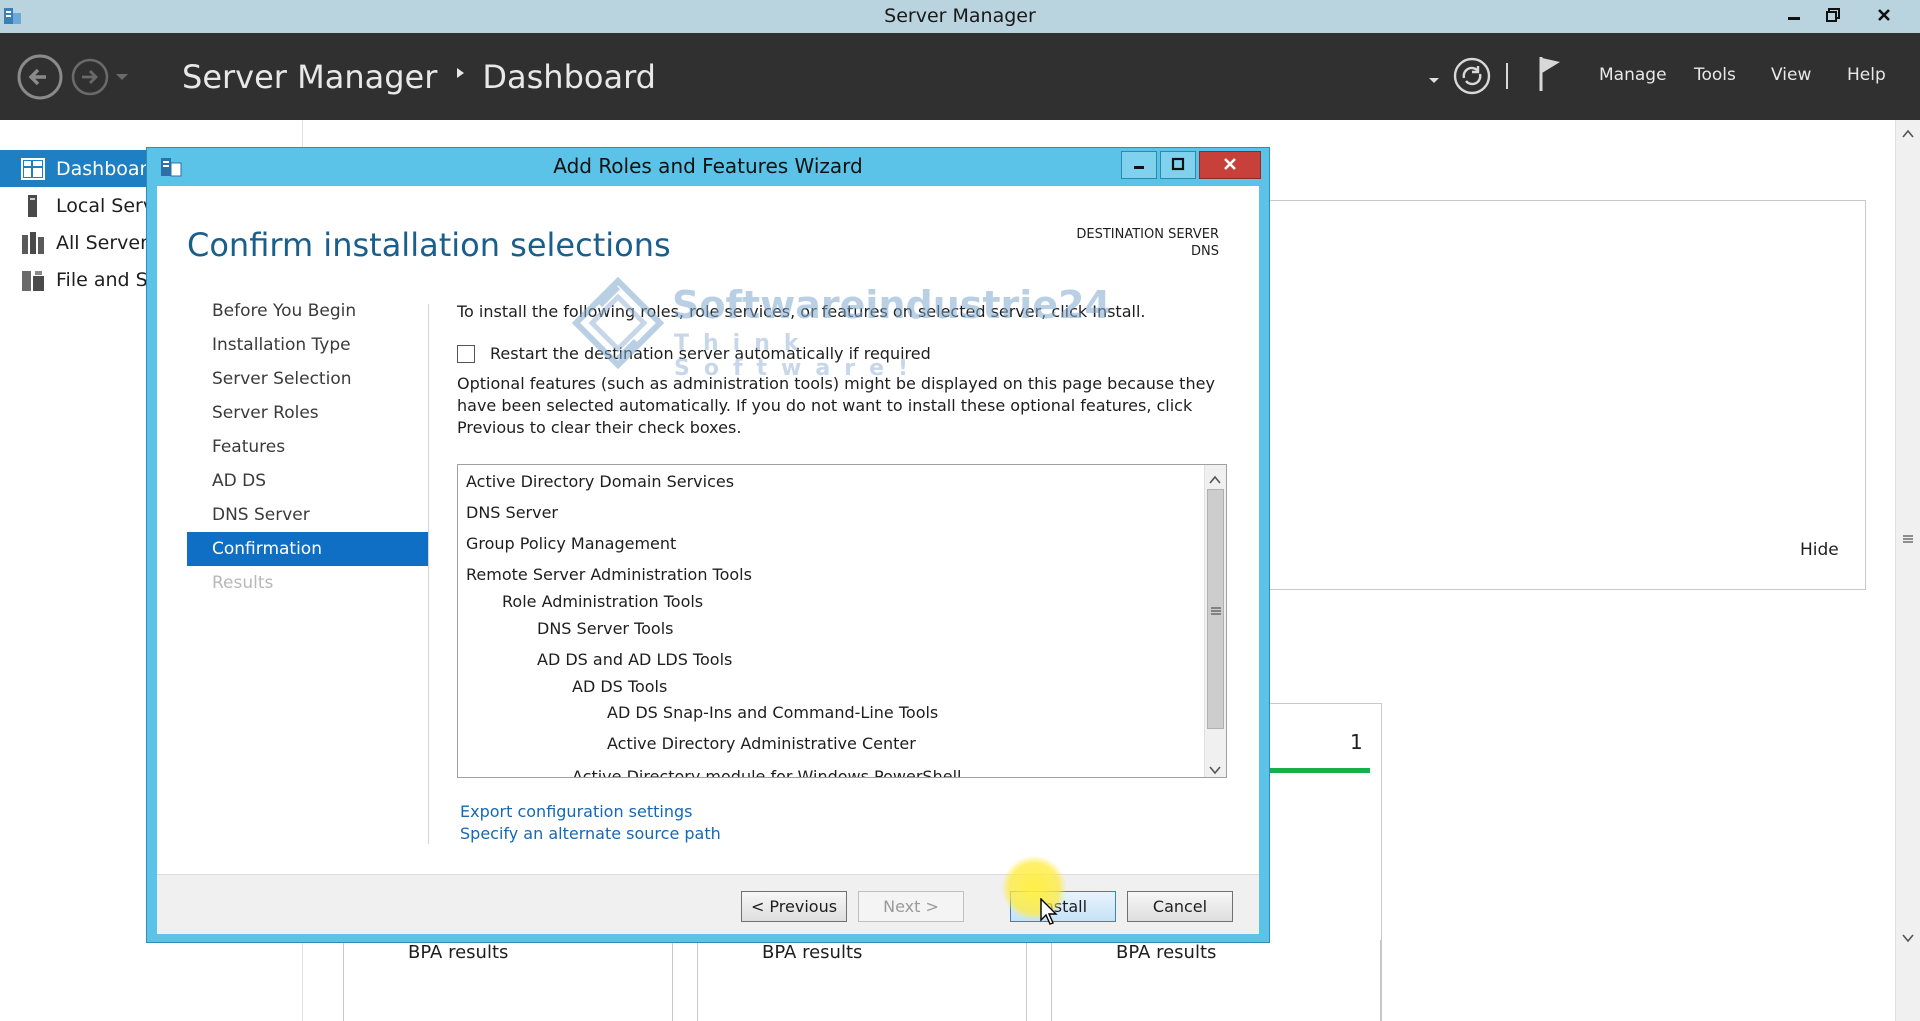 This screenshot has height=1021, width=1920. What do you see at coordinates (308, 413) in the screenshot?
I see `step-server-roles: Server Roles` at bounding box center [308, 413].